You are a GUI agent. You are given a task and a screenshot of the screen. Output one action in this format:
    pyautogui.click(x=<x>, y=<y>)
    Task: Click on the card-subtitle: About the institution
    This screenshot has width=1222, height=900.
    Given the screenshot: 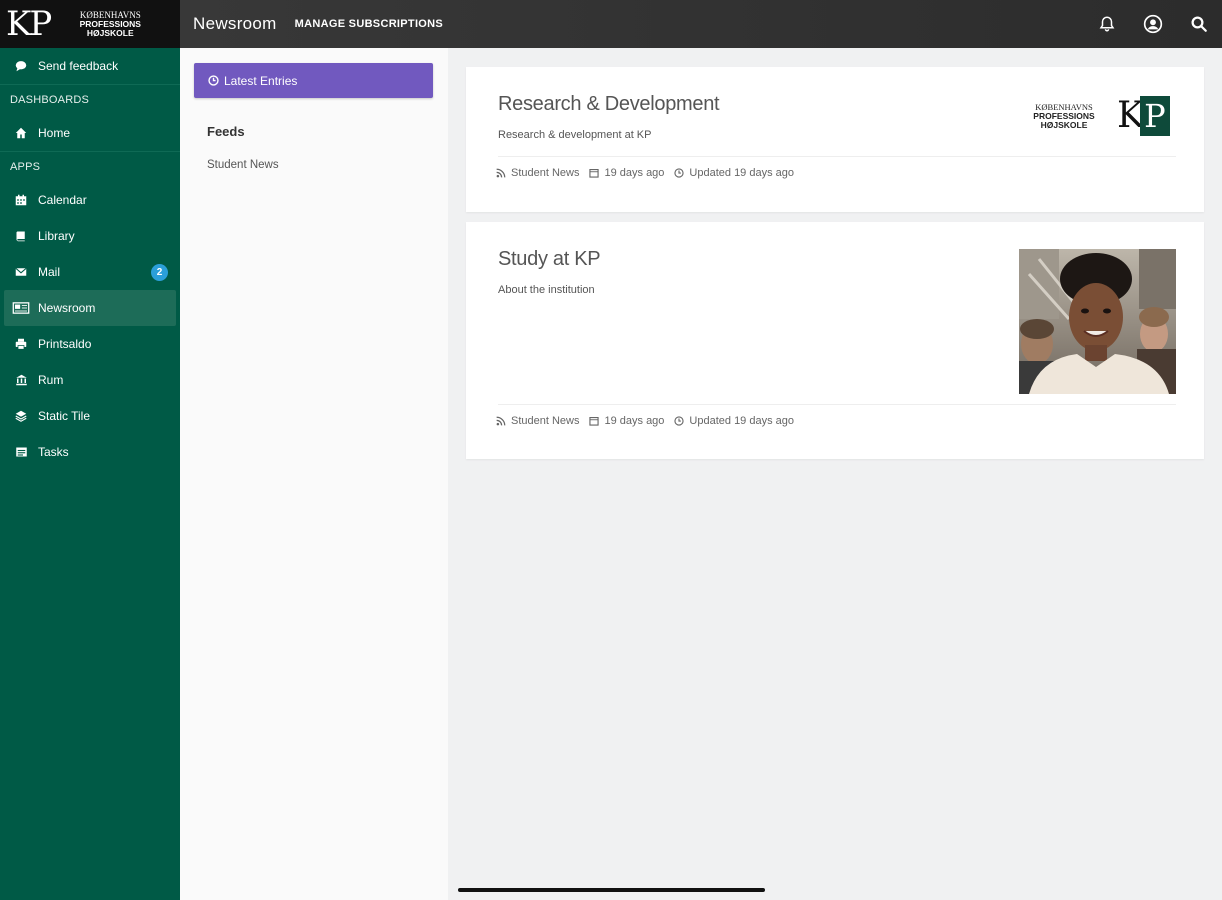 What is the action you would take?
    pyautogui.click(x=546, y=290)
    